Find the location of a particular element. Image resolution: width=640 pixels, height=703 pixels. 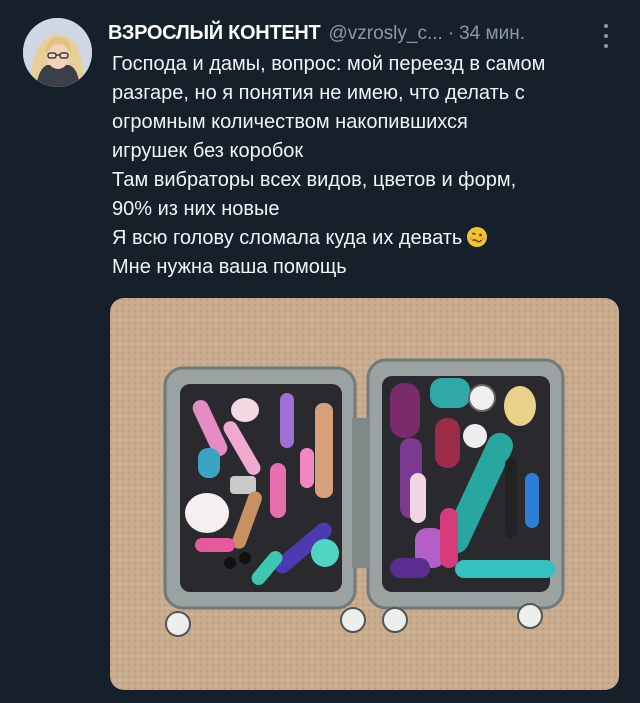

tweet-text-line: игрушек без коробок is located at coordinates (208, 151).